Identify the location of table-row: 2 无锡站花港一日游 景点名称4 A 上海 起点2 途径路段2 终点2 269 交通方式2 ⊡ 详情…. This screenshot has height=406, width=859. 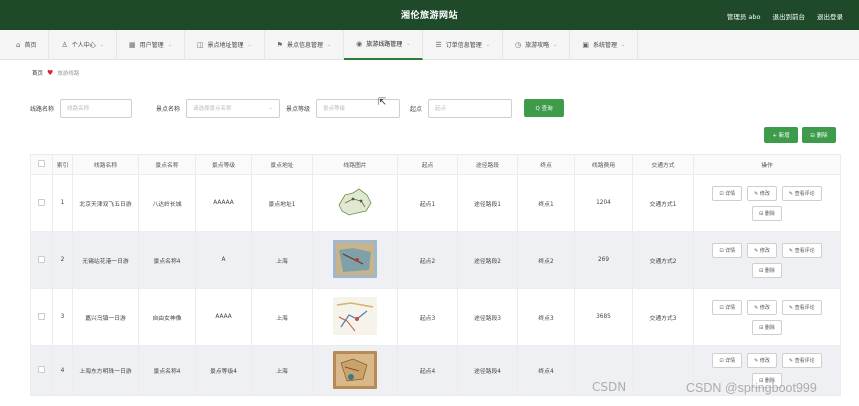
(435, 260).